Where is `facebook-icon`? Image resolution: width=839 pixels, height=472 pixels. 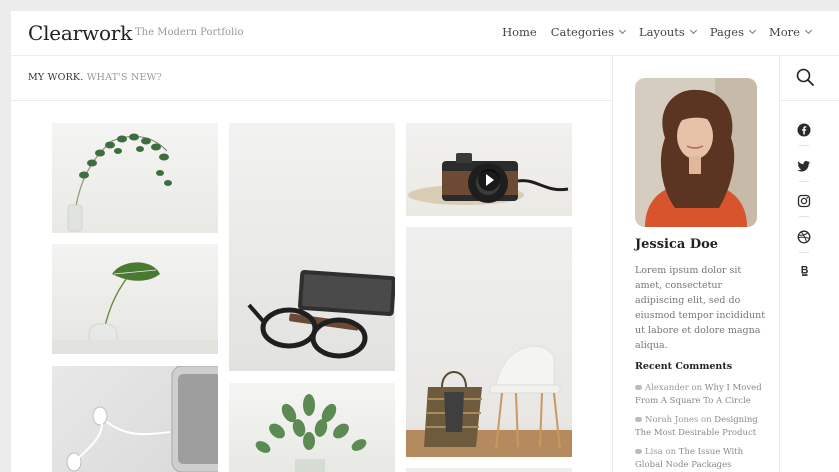 facebook-icon is located at coordinates (804, 129).